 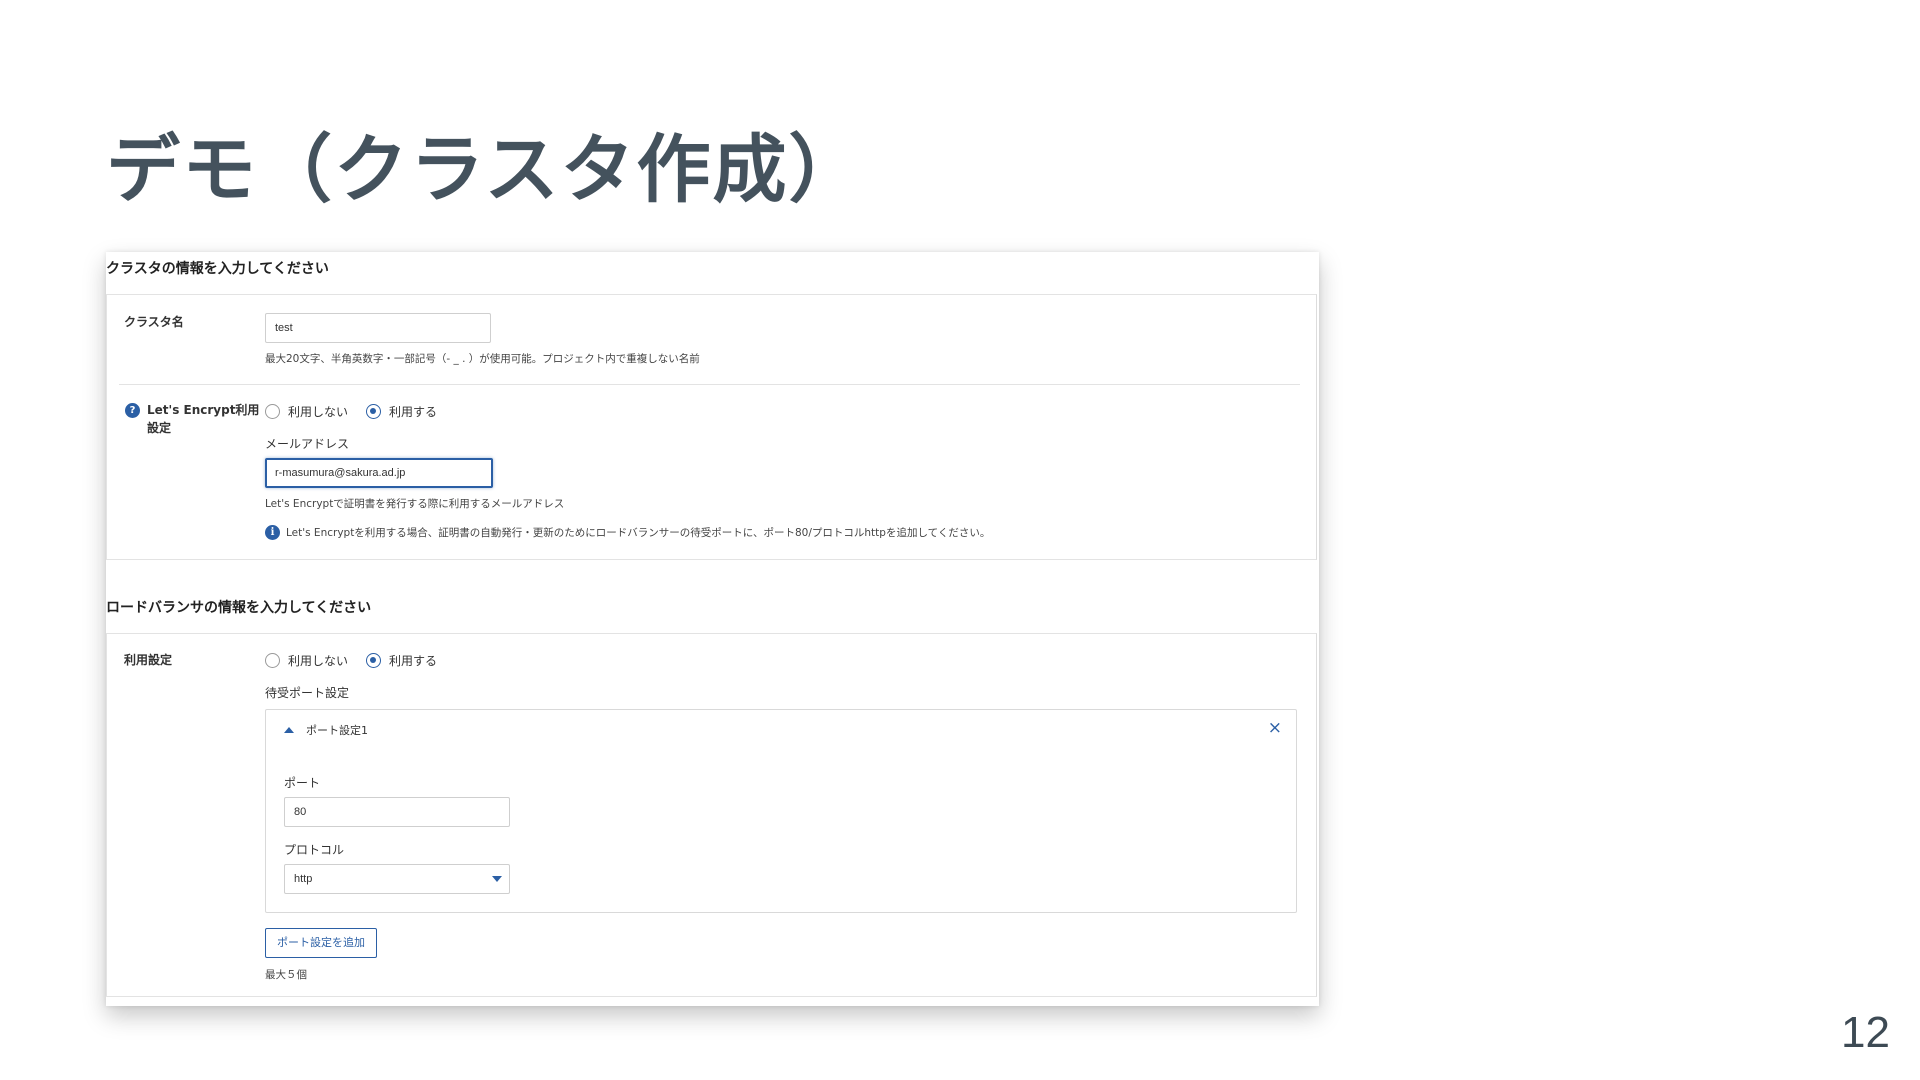 What do you see at coordinates (272, 660) in the screenshot?
I see `lb-usage-radio-off` at bounding box center [272, 660].